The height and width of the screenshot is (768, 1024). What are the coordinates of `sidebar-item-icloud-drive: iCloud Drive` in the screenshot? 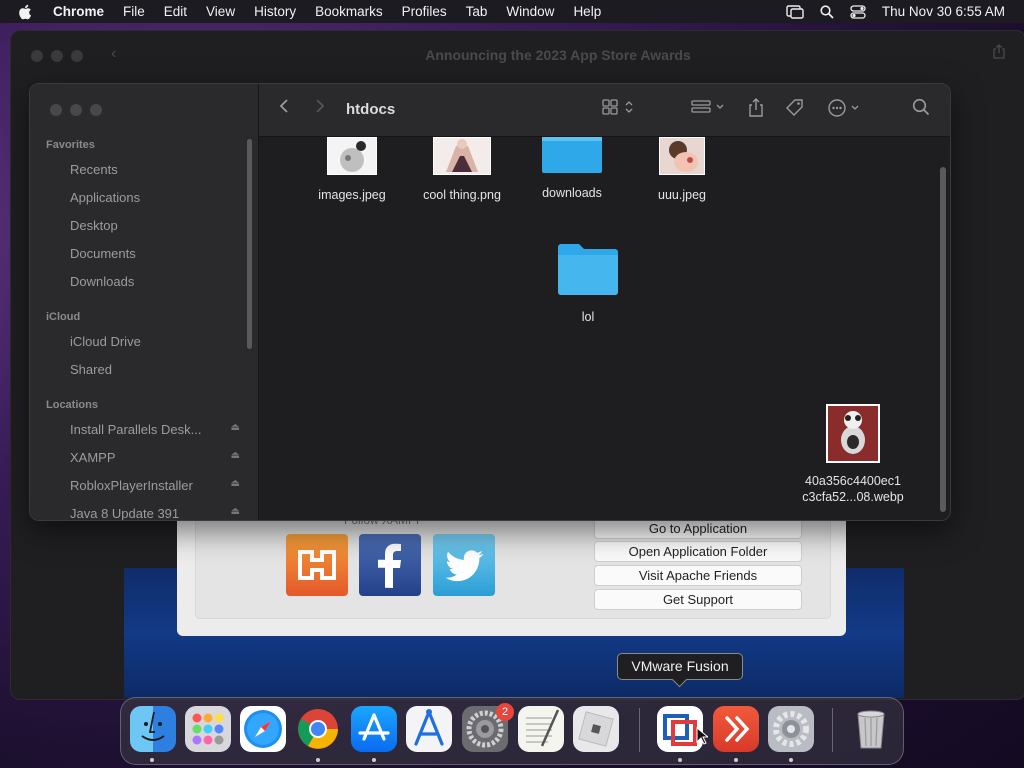 It's located at (155, 341).